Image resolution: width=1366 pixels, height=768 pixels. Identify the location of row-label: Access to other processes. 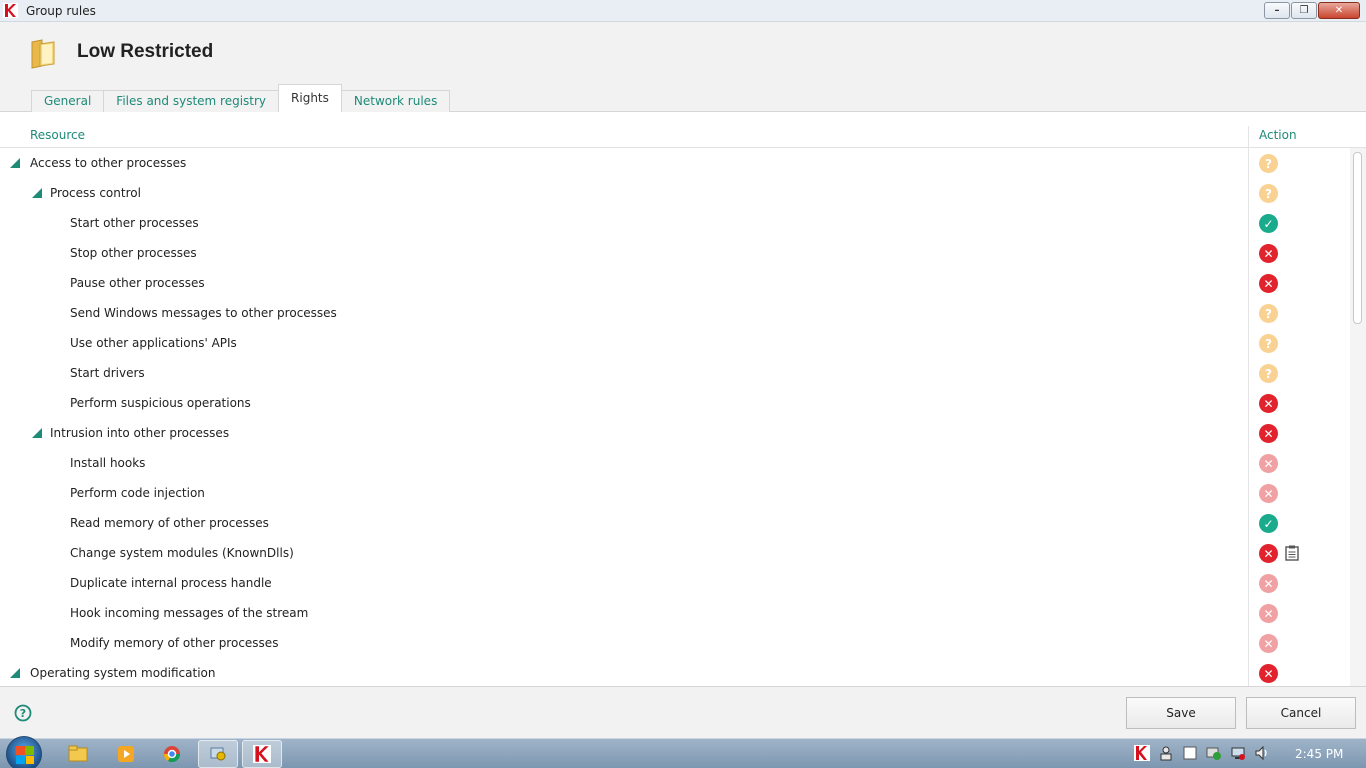
(108, 163).